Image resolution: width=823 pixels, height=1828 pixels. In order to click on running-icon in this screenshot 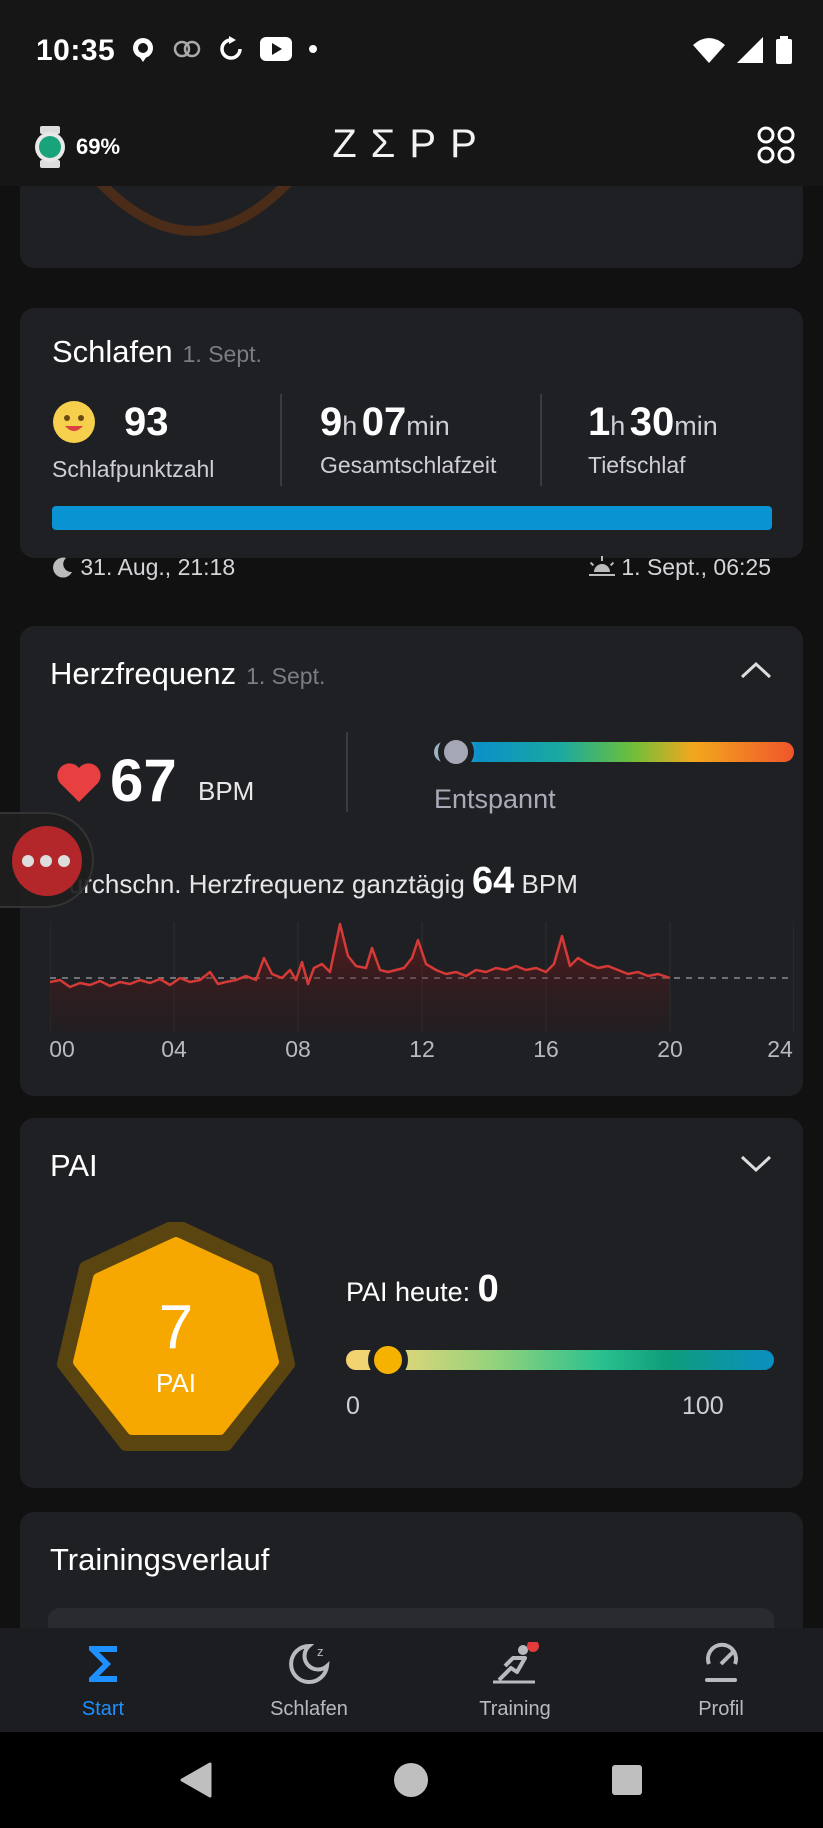, I will do `click(516, 1663)`.